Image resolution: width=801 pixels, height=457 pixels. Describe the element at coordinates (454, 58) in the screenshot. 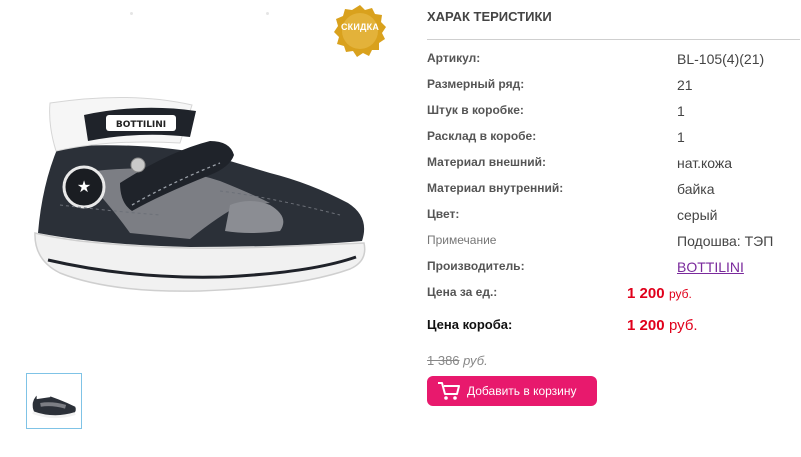

I see `spec-label-article: Артикул:` at that location.